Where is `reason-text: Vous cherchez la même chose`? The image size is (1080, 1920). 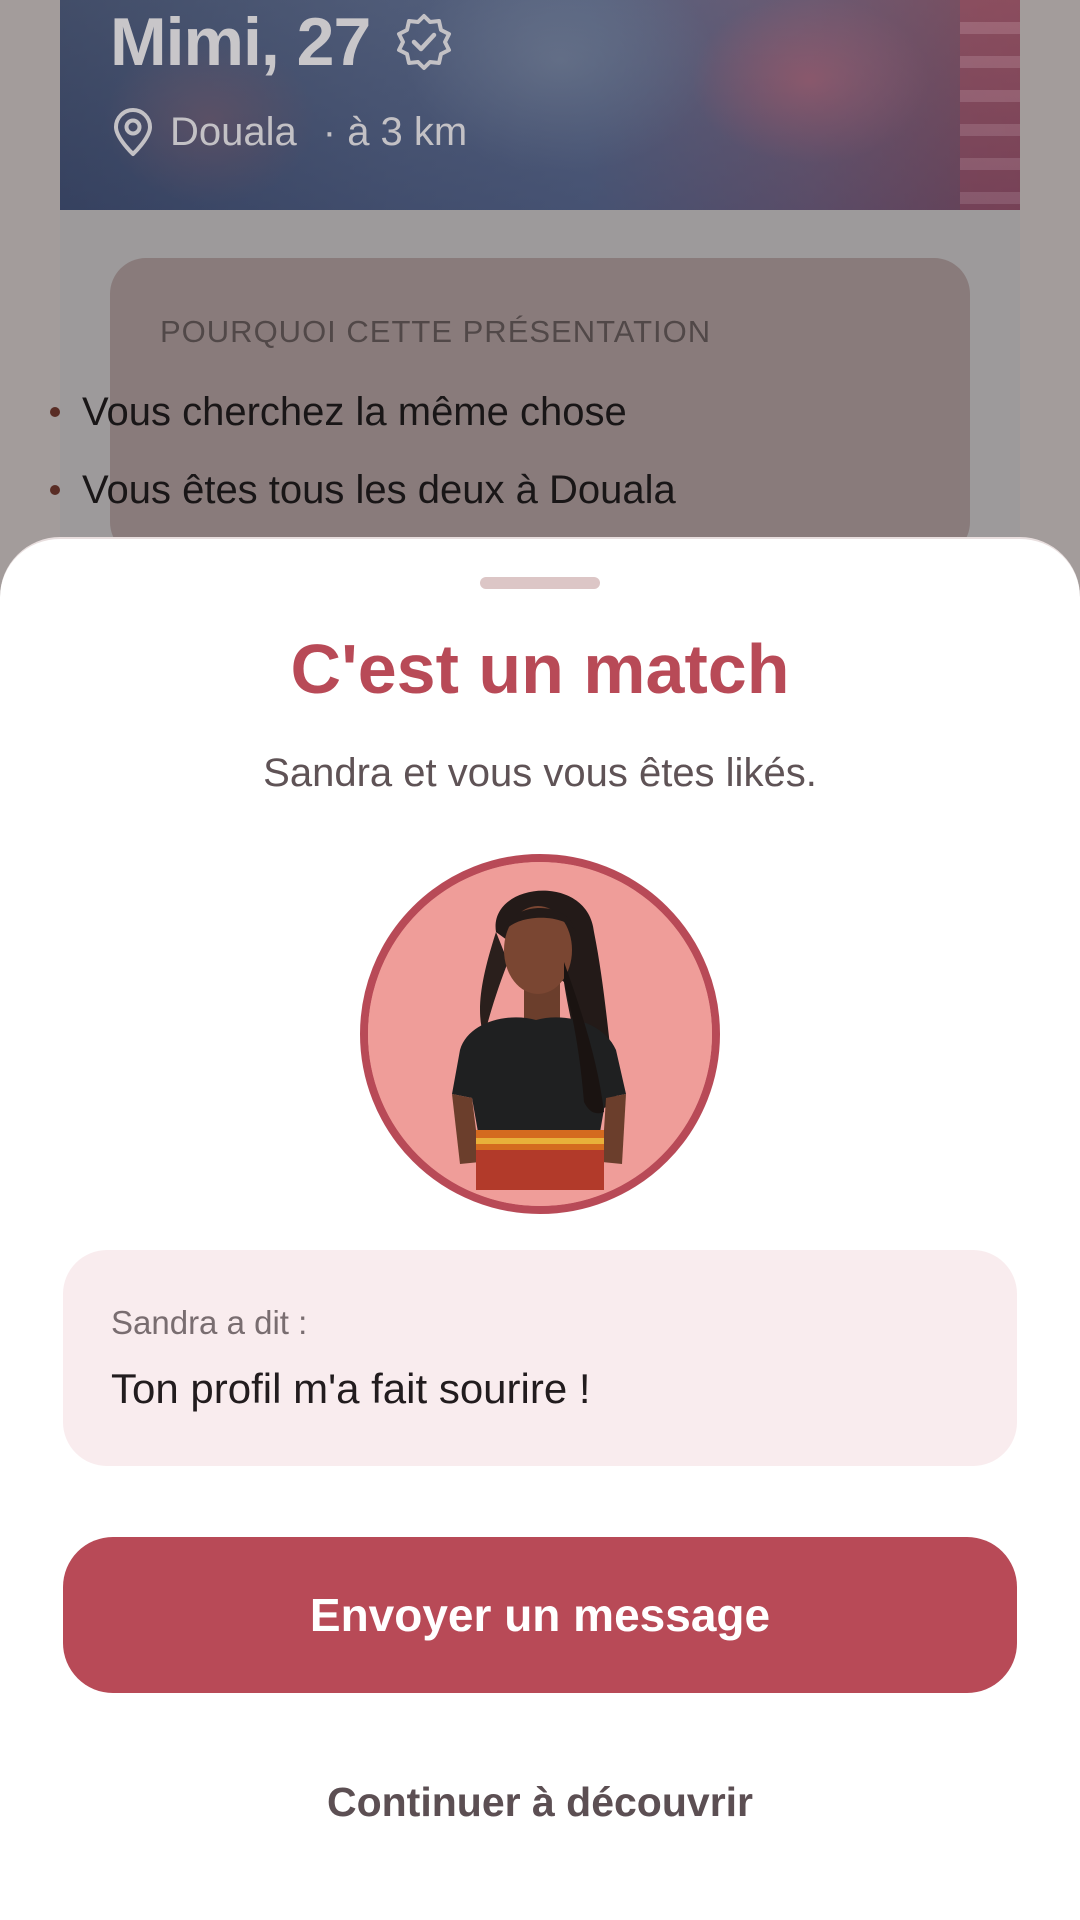
reason-text: Vous cherchez la même chose is located at coordinates (354, 412).